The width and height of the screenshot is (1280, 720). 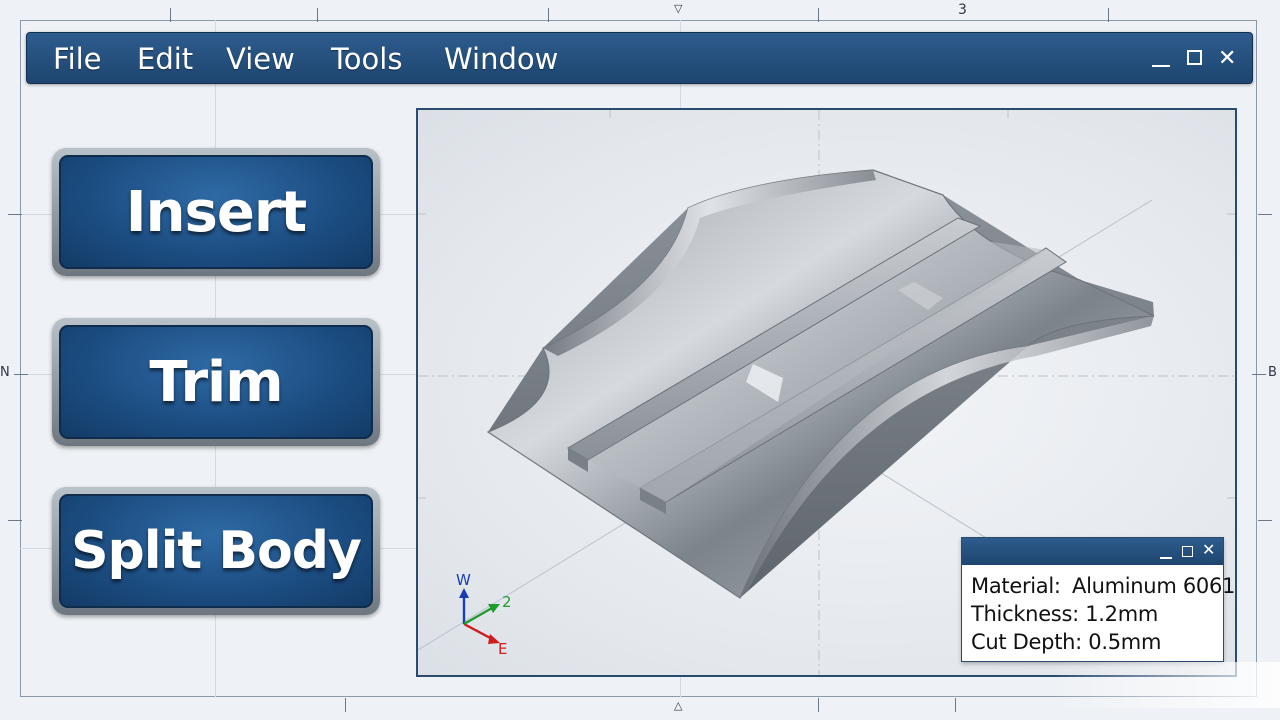 What do you see at coordinates (1166, 558) in the screenshot?
I see `panel-minimize-icon` at bounding box center [1166, 558].